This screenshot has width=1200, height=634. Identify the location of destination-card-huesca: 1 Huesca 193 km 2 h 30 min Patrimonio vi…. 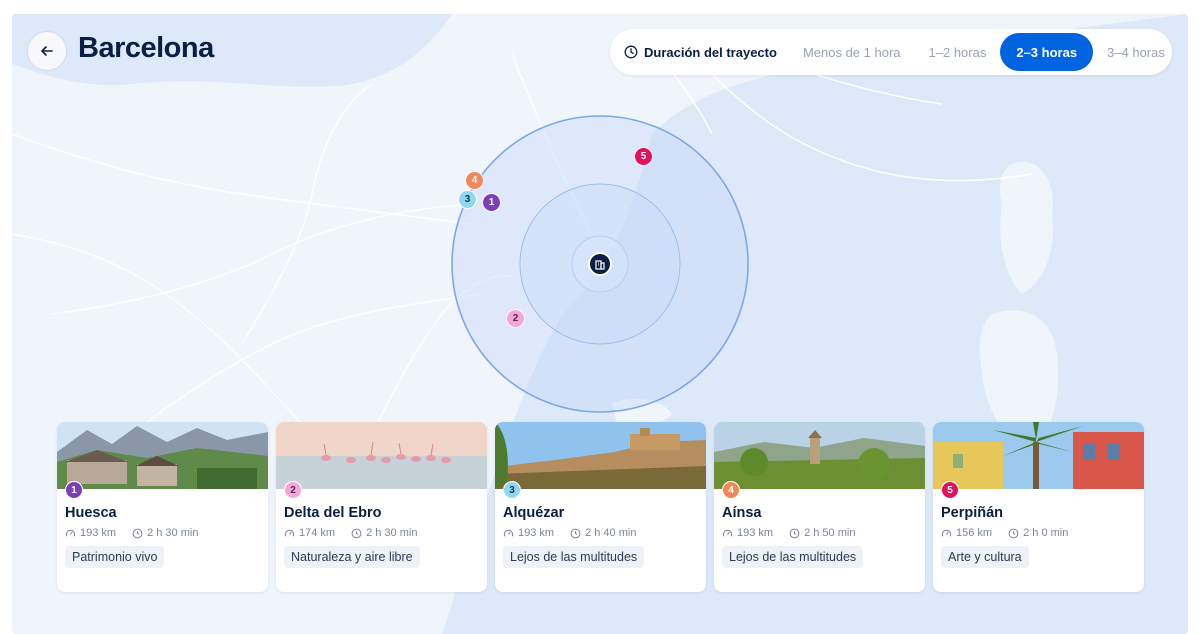
(162, 507).